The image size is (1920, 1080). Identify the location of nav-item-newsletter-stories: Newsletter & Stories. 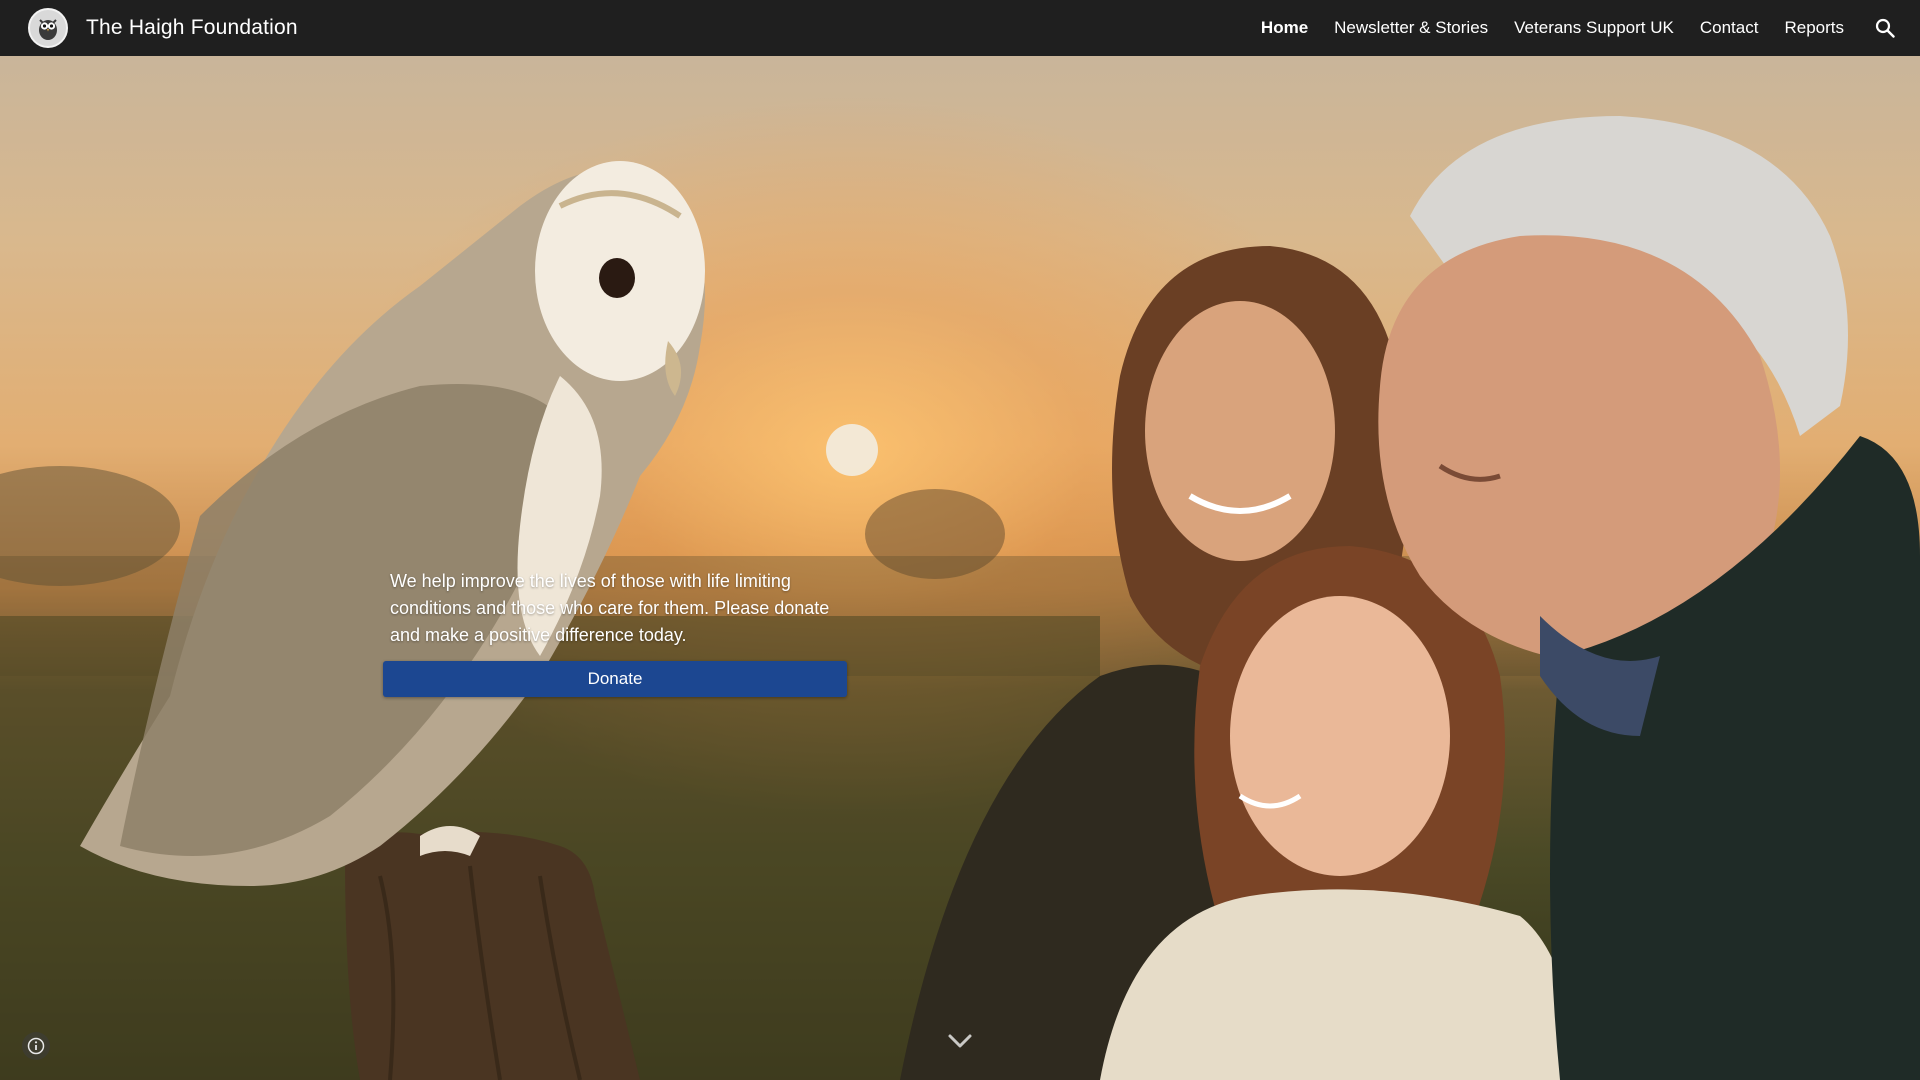
(1411, 28).